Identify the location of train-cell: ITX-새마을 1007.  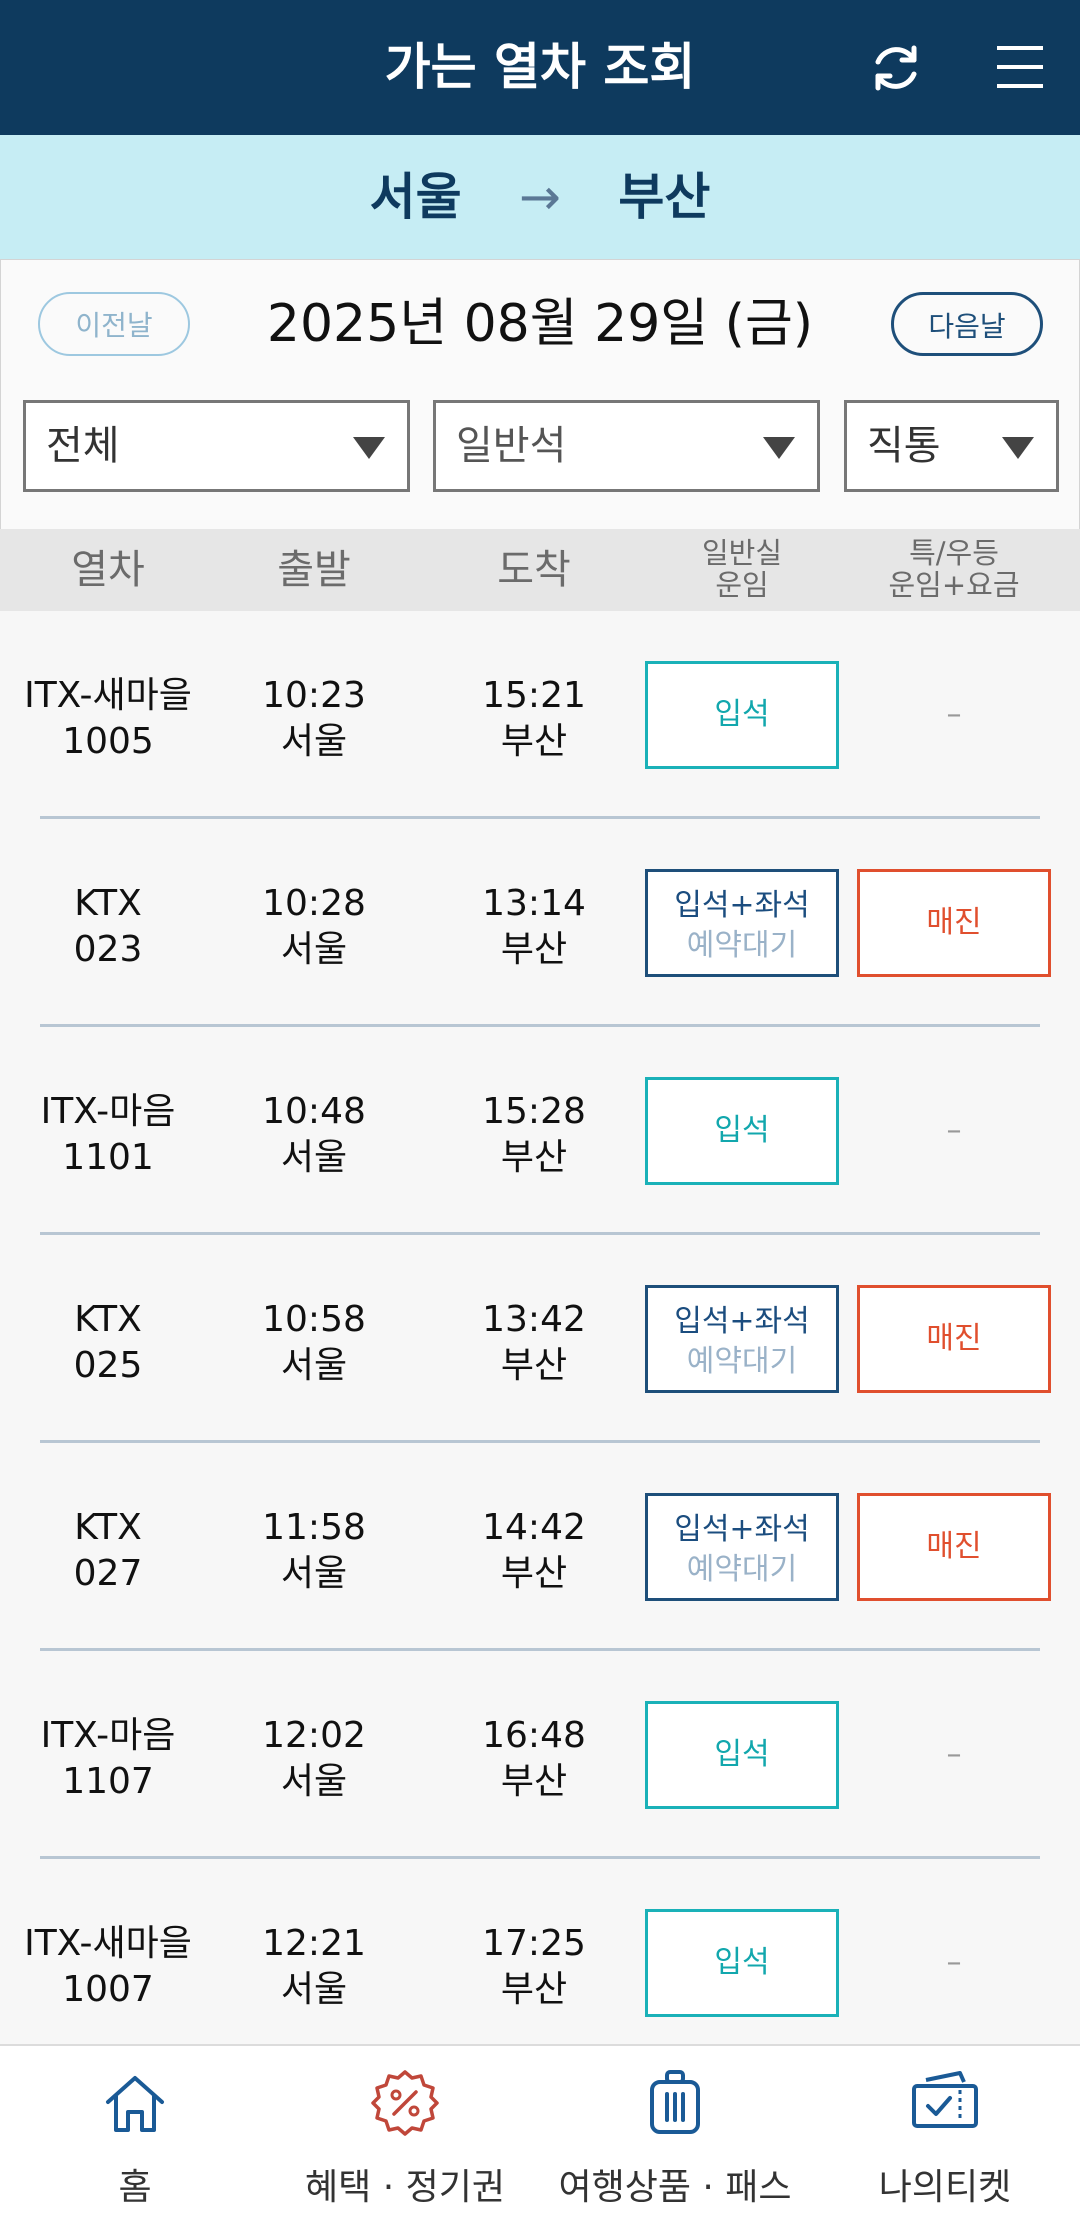
(108, 1967).